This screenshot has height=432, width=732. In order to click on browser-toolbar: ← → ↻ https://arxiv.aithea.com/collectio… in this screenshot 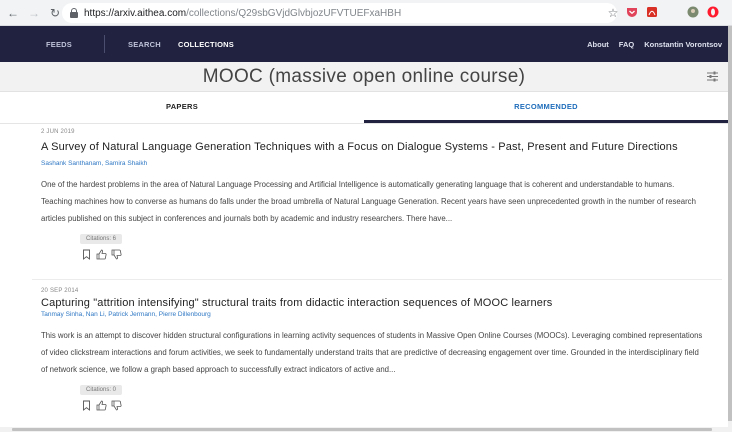, I will do `click(366, 13)`.